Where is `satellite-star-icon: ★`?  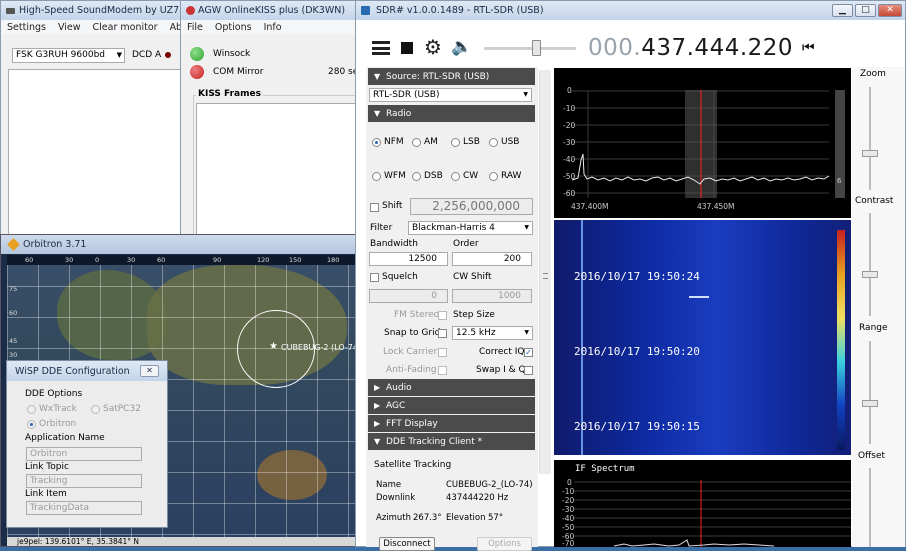 satellite-star-icon: ★ is located at coordinates (273, 346).